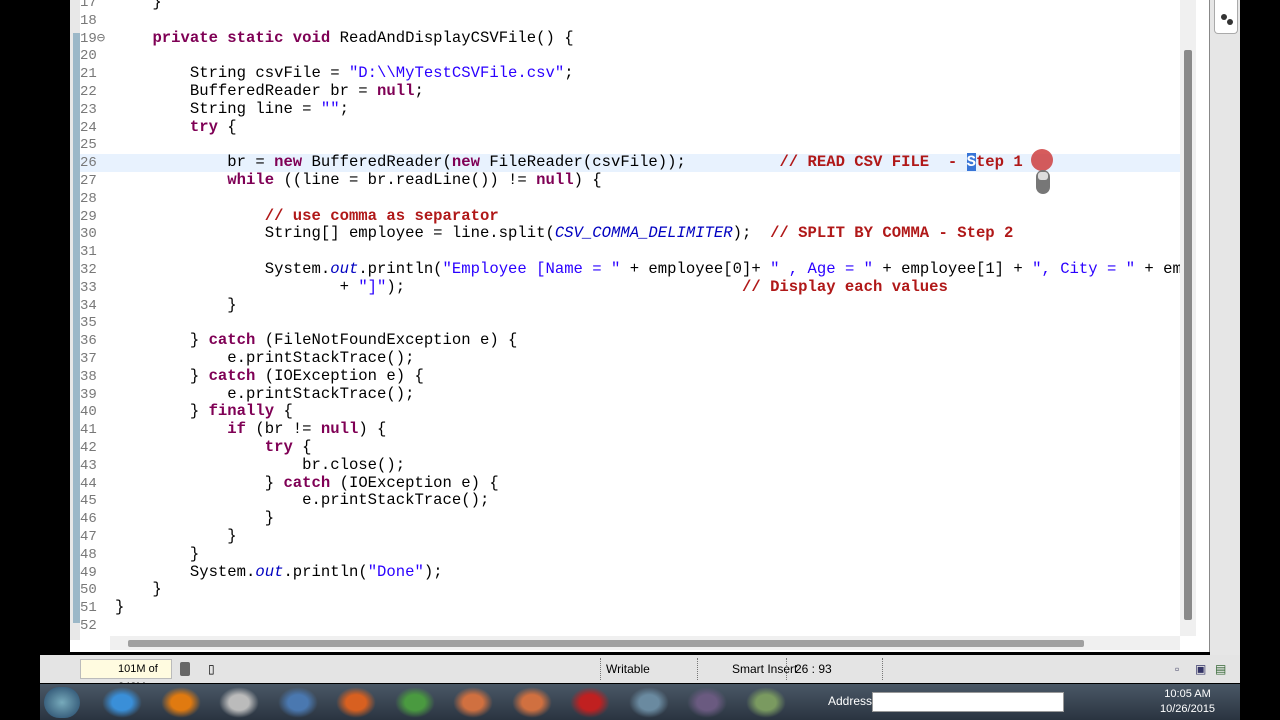  I want to click on code-line: 38 } catch (IOException e) {, so click(630, 376).